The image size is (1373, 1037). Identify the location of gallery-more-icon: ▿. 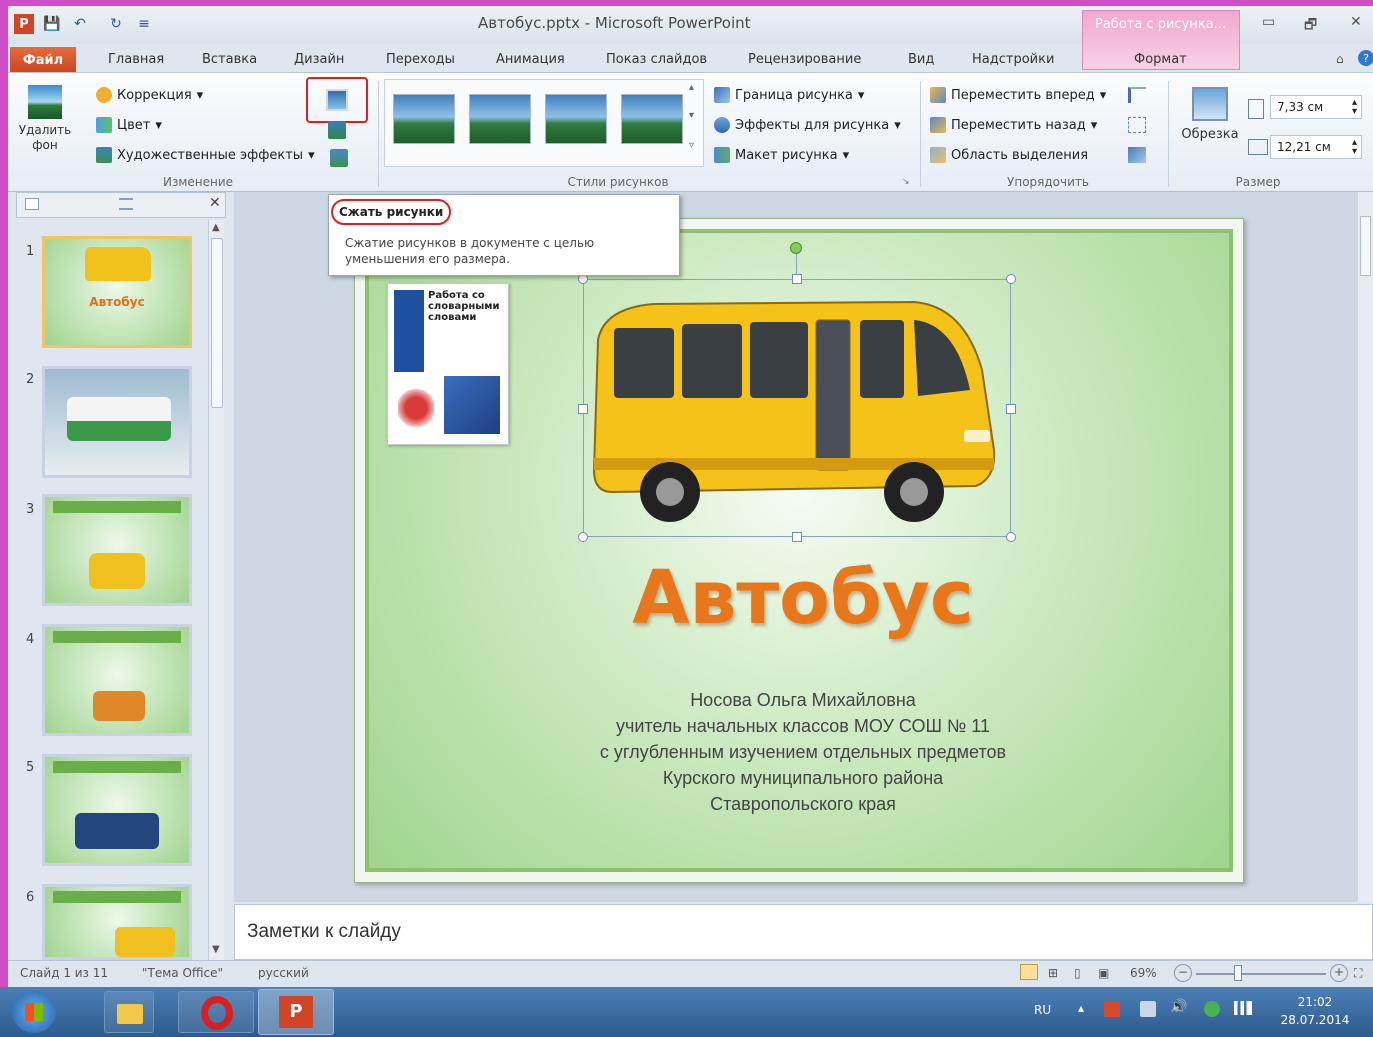
(691, 145).